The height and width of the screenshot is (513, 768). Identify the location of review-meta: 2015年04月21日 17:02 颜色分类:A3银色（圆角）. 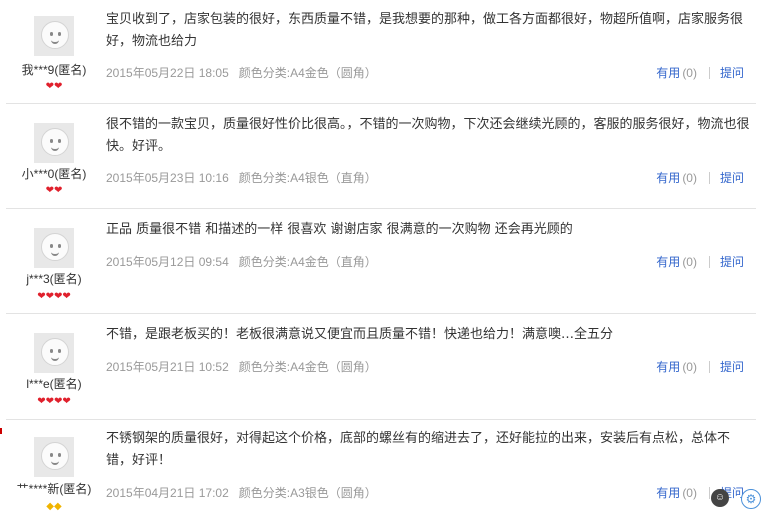
(241, 492).